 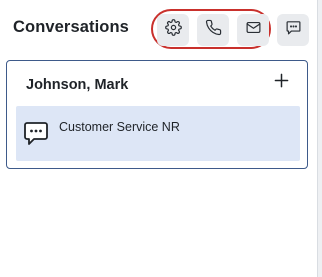 I want to click on settings-button, so click(x=173, y=30).